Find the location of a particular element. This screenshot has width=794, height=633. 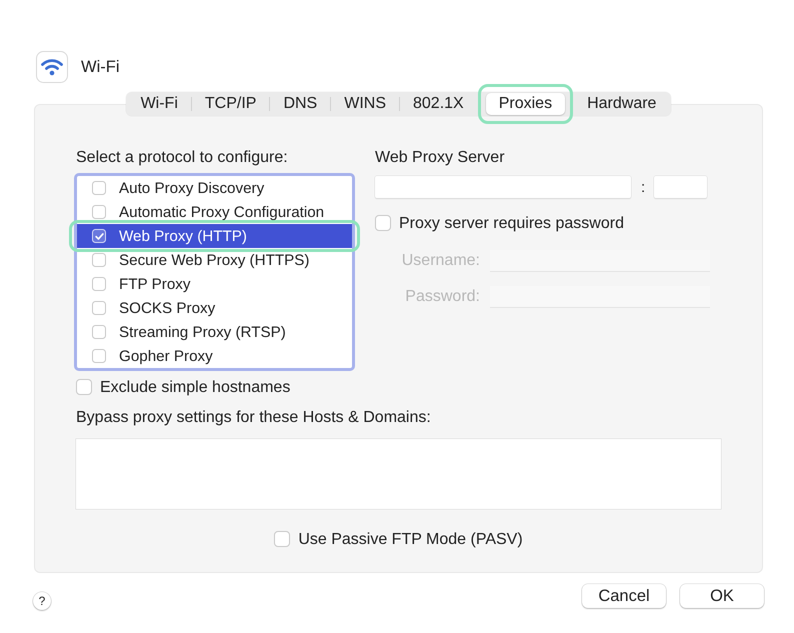

port-field is located at coordinates (681, 187).